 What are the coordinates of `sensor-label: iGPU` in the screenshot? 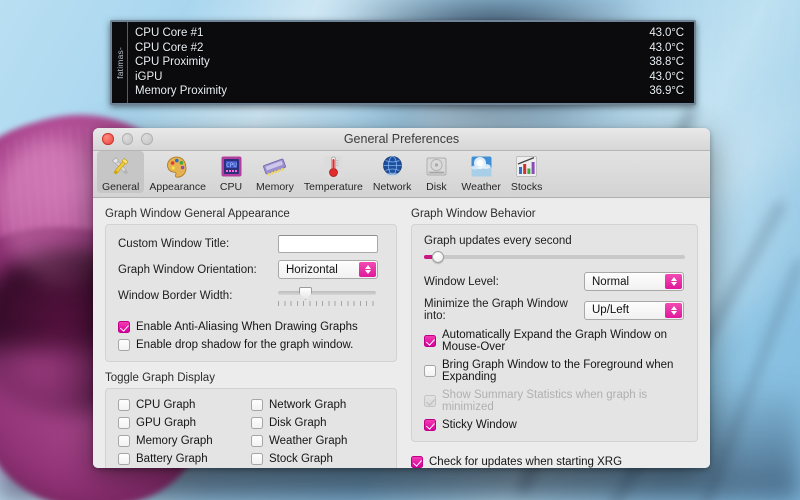 It's located at (149, 76).